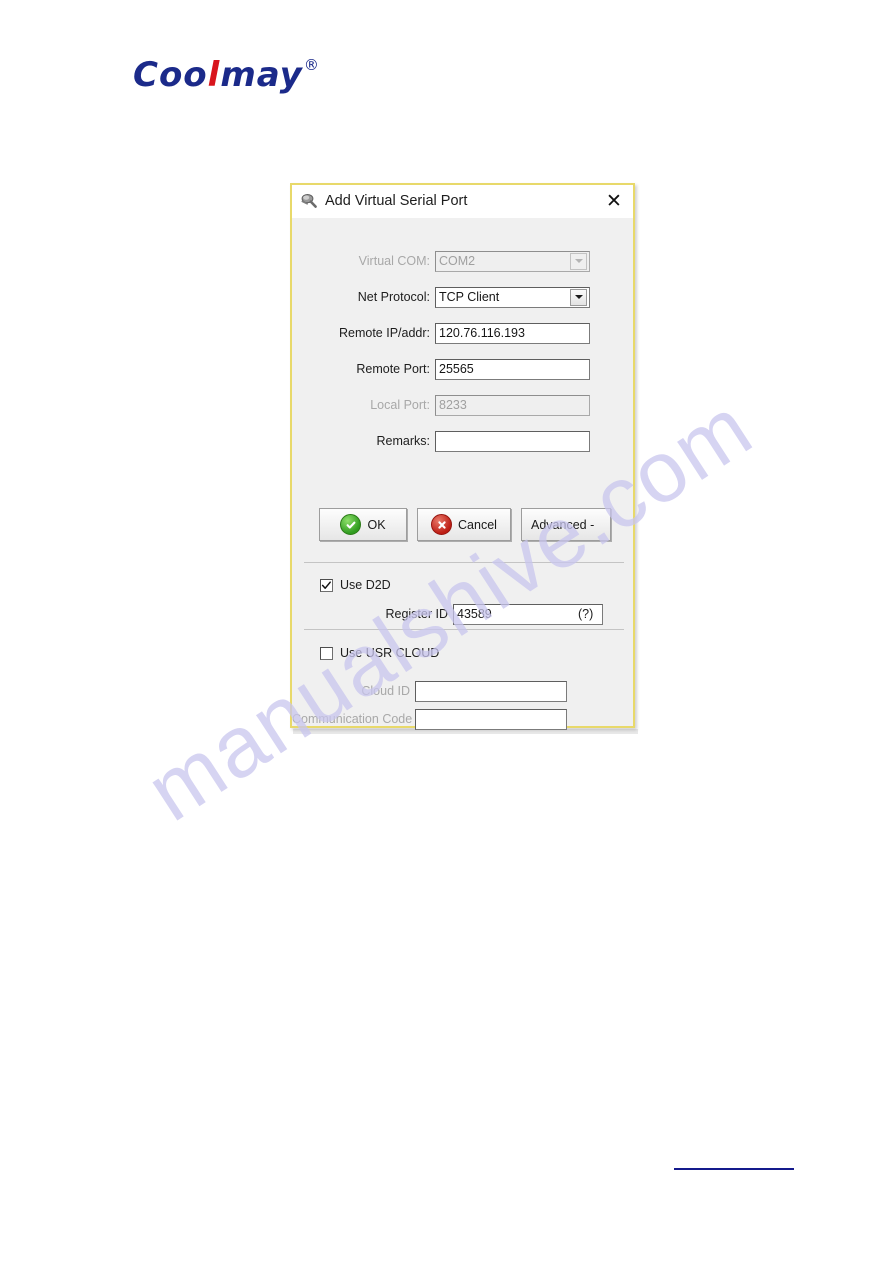 The width and height of the screenshot is (893, 1263). What do you see at coordinates (352, 719) in the screenshot?
I see `communication-code-label: Communication Code` at bounding box center [352, 719].